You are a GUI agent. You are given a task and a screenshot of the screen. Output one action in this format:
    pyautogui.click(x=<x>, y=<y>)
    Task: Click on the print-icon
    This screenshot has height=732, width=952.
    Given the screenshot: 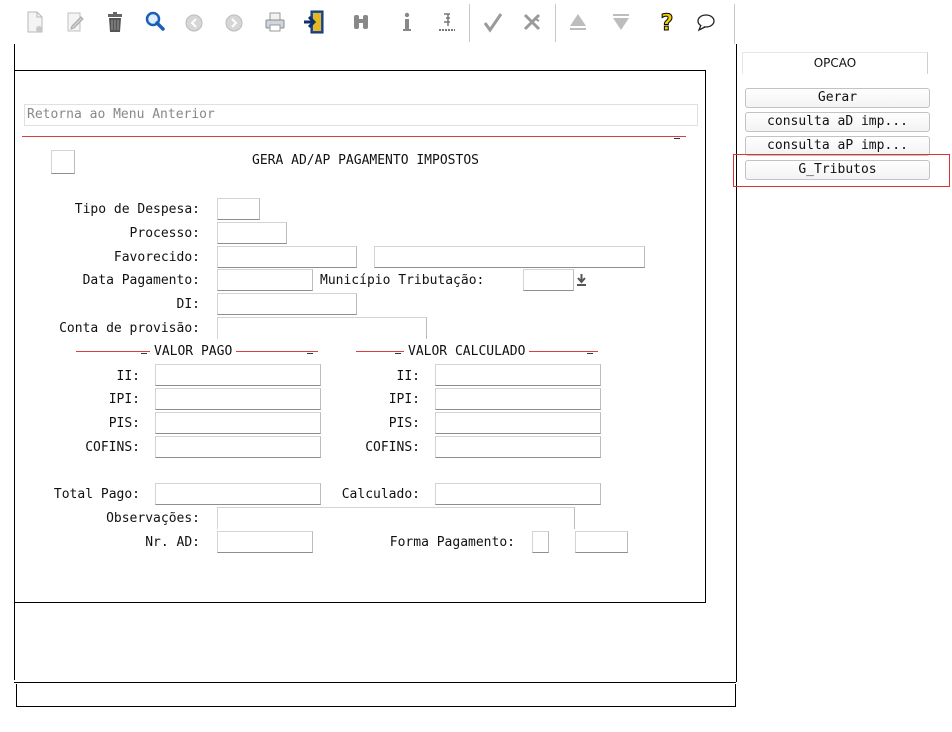 What is the action you would take?
    pyautogui.click(x=275, y=22)
    